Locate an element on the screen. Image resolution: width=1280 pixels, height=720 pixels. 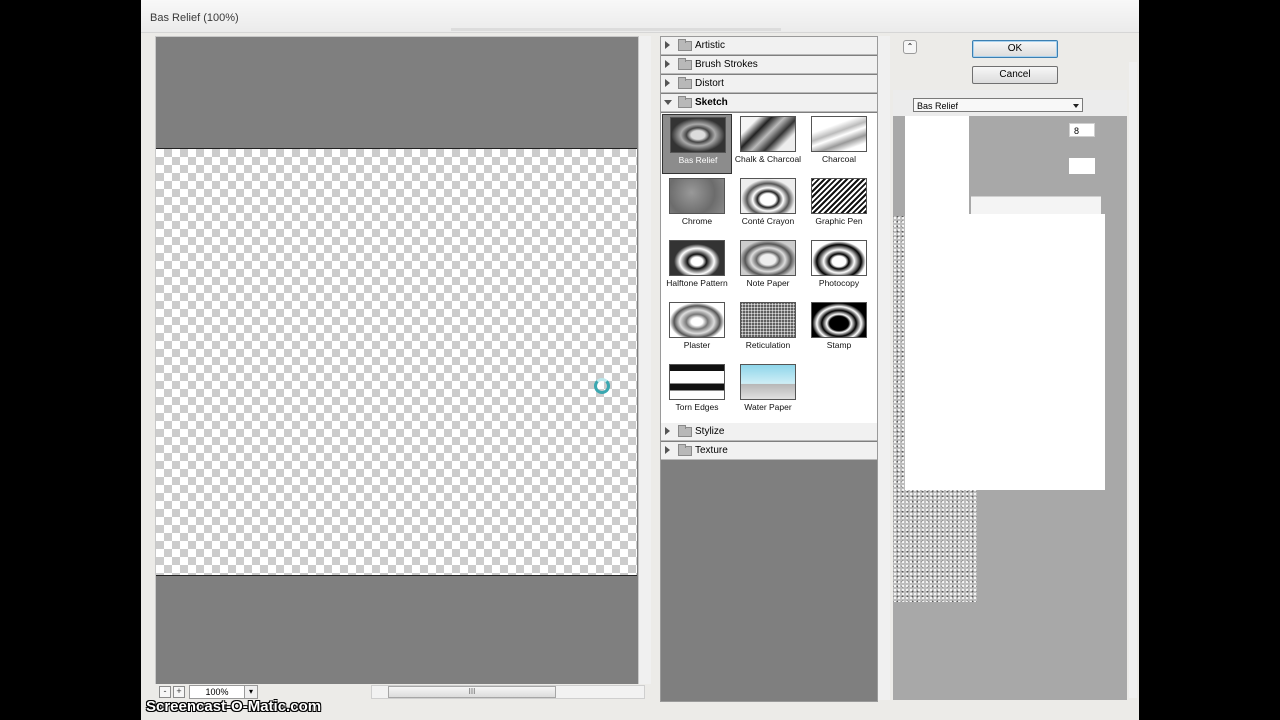
filter-torn-edges: Torn Edges is located at coordinates (697, 392).